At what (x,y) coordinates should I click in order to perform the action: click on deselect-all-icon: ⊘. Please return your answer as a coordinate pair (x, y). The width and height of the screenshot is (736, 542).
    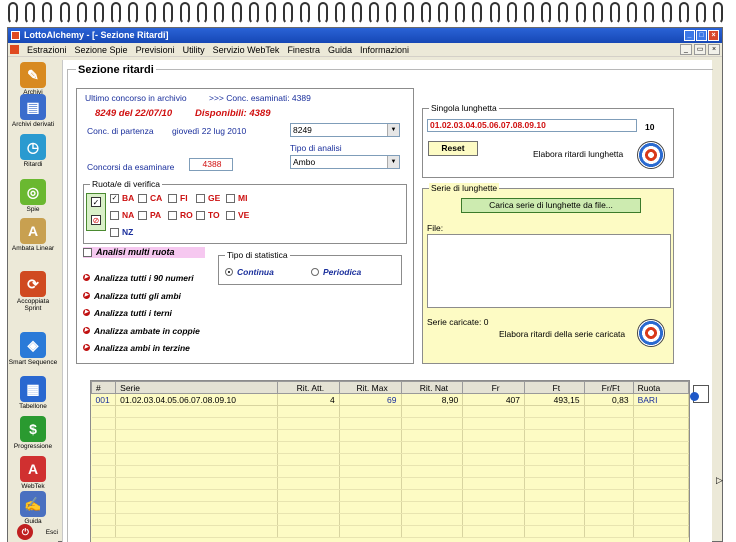
    Looking at the image, I should click on (96, 220).